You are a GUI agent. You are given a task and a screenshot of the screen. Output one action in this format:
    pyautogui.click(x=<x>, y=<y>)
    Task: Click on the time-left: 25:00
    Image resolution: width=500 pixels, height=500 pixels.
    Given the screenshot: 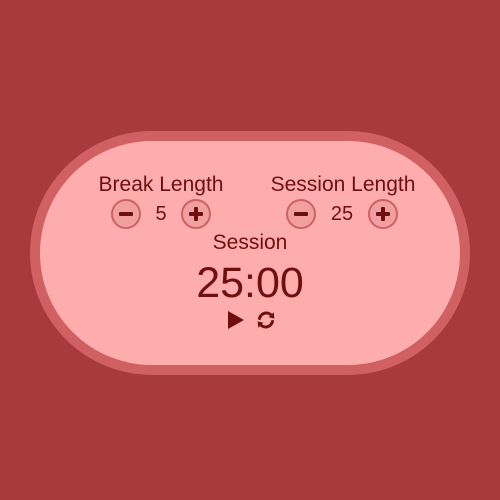 What is the action you would take?
    pyautogui.click(x=250, y=283)
    